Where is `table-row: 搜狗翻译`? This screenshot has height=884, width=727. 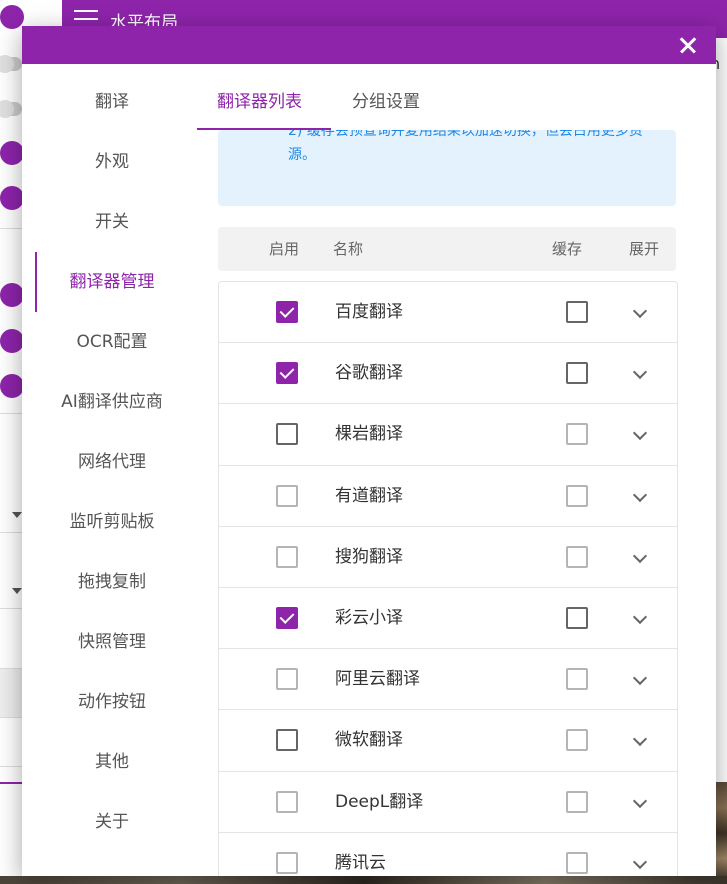
table-row: 搜狗翻译 is located at coordinates (448, 557).